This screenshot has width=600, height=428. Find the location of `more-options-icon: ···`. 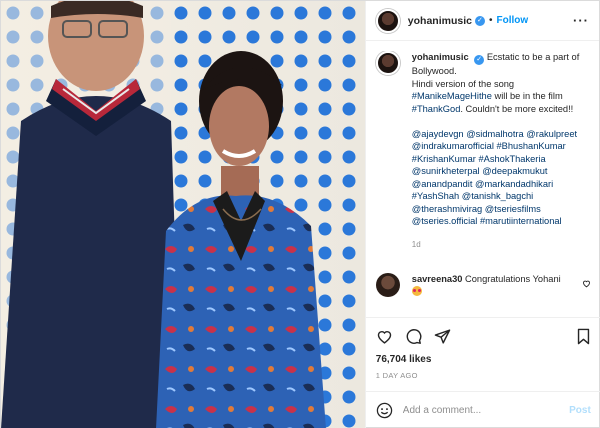

more-options-icon: ··· is located at coordinates (581, 20).